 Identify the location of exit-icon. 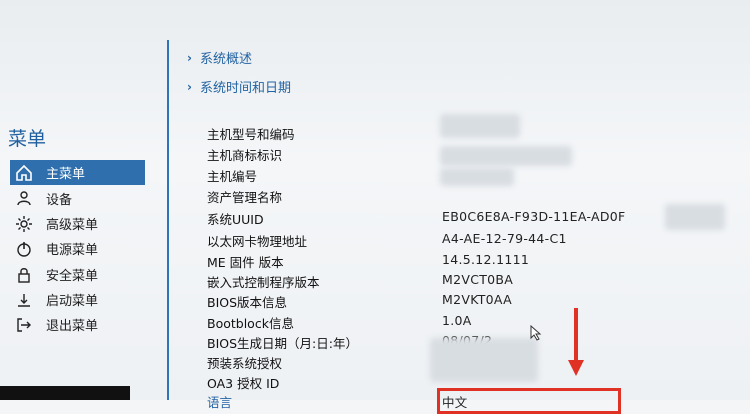
(24, 325).